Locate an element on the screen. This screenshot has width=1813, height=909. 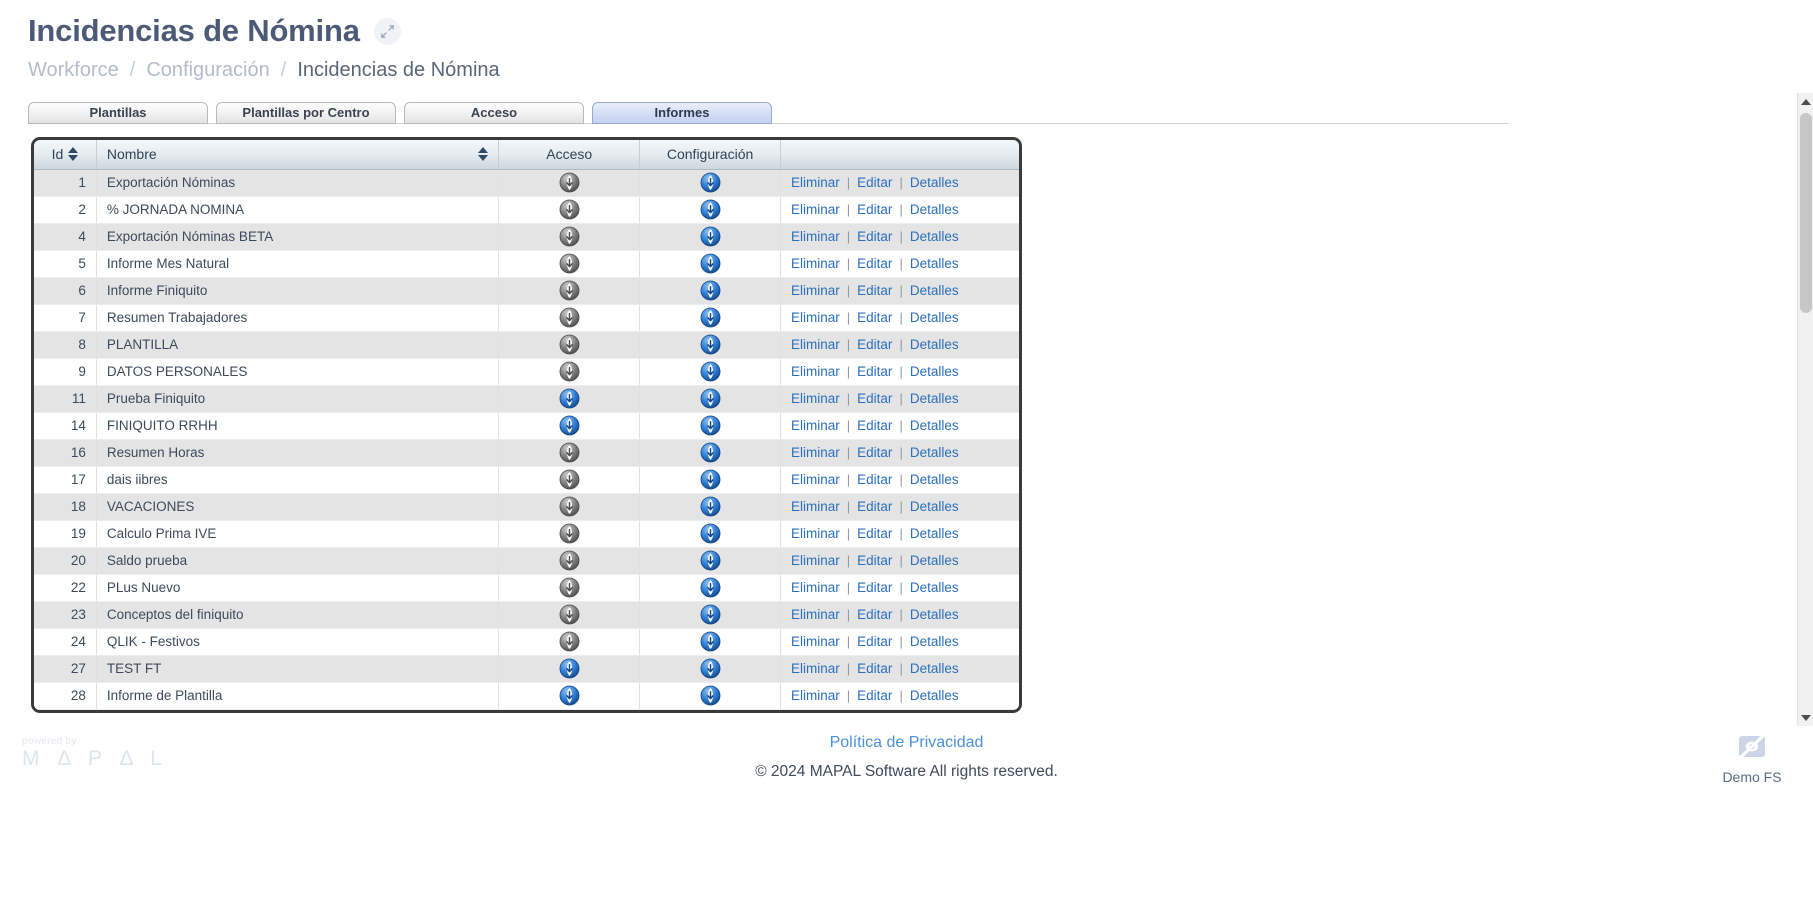
tab-plantillas-por-centro: Plantillas por Centro is located at coordinates (306, 113).